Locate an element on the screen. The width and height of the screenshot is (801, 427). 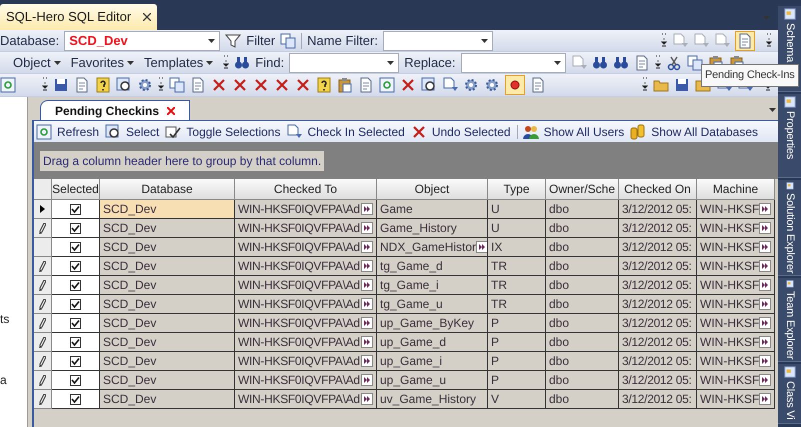
tooltip: Pending Check-Ins is located at coordinates (750, 75).